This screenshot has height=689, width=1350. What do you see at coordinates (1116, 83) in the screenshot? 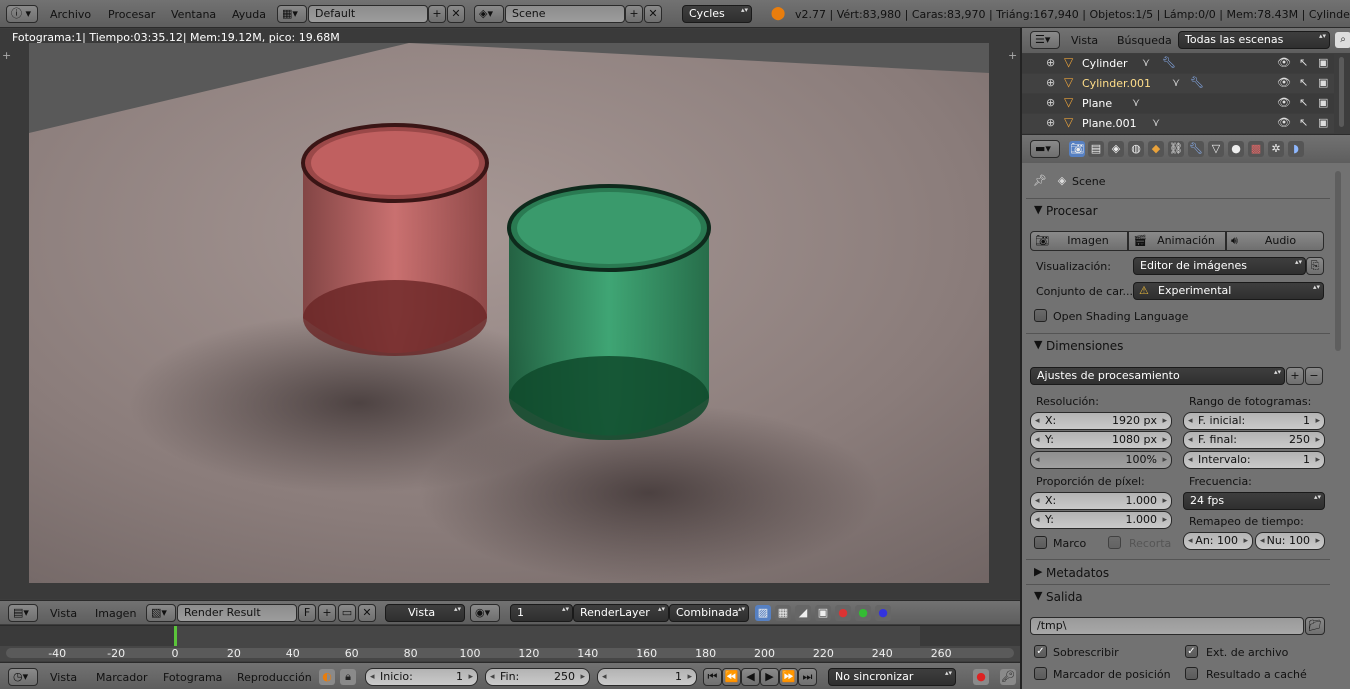
I see `outliner-item-name: Cylinder.001` at bounding box center [1116, 83].